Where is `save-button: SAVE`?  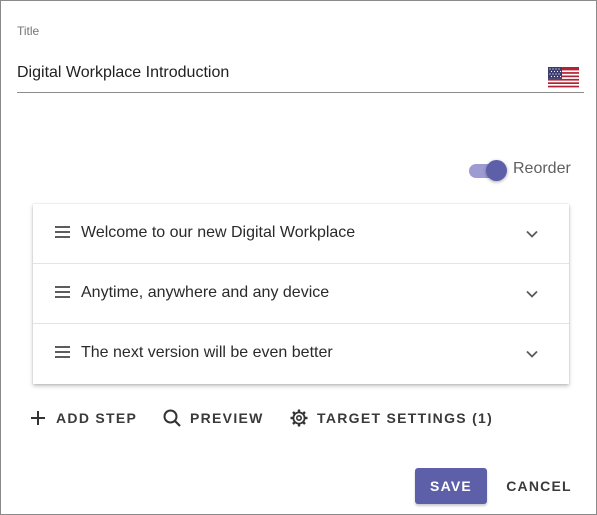 save-button: SAVE is located at coordinates (451, 486).